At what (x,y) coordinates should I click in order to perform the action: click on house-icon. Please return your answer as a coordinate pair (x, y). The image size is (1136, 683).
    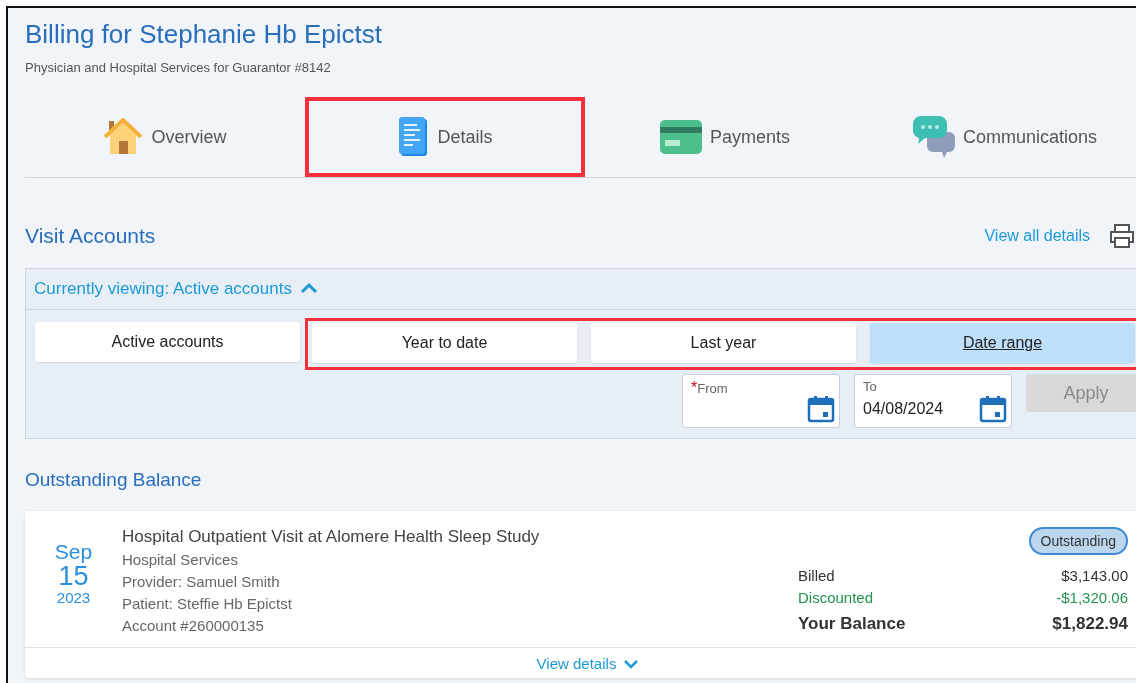
    Looking at the image, I should click on (123, 137).